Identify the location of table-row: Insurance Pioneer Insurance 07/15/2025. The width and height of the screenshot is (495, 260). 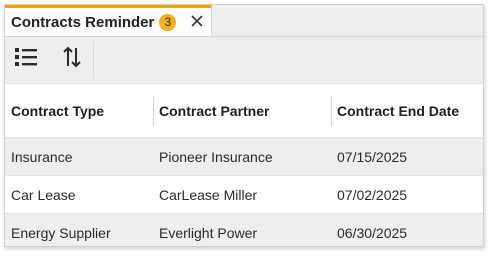
(244, 156).